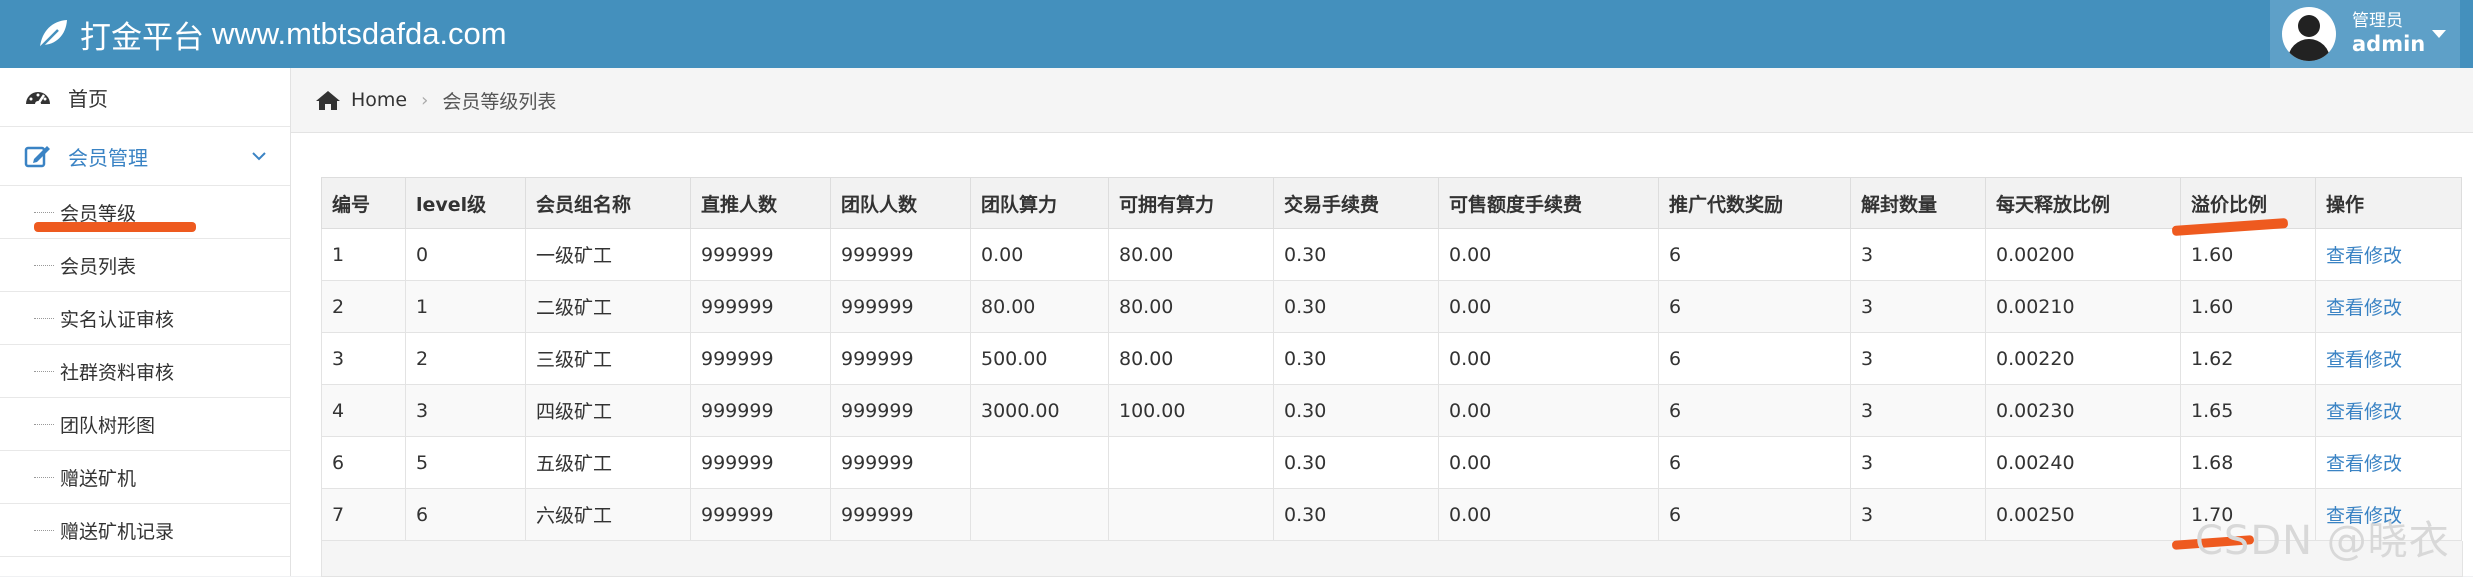 The width and height of the screenshot is (2473, 577). What do you see at coordinates (760, 203) in the screenshot?
I see `column-header: 直推人数` at bounding box center [760, 203].